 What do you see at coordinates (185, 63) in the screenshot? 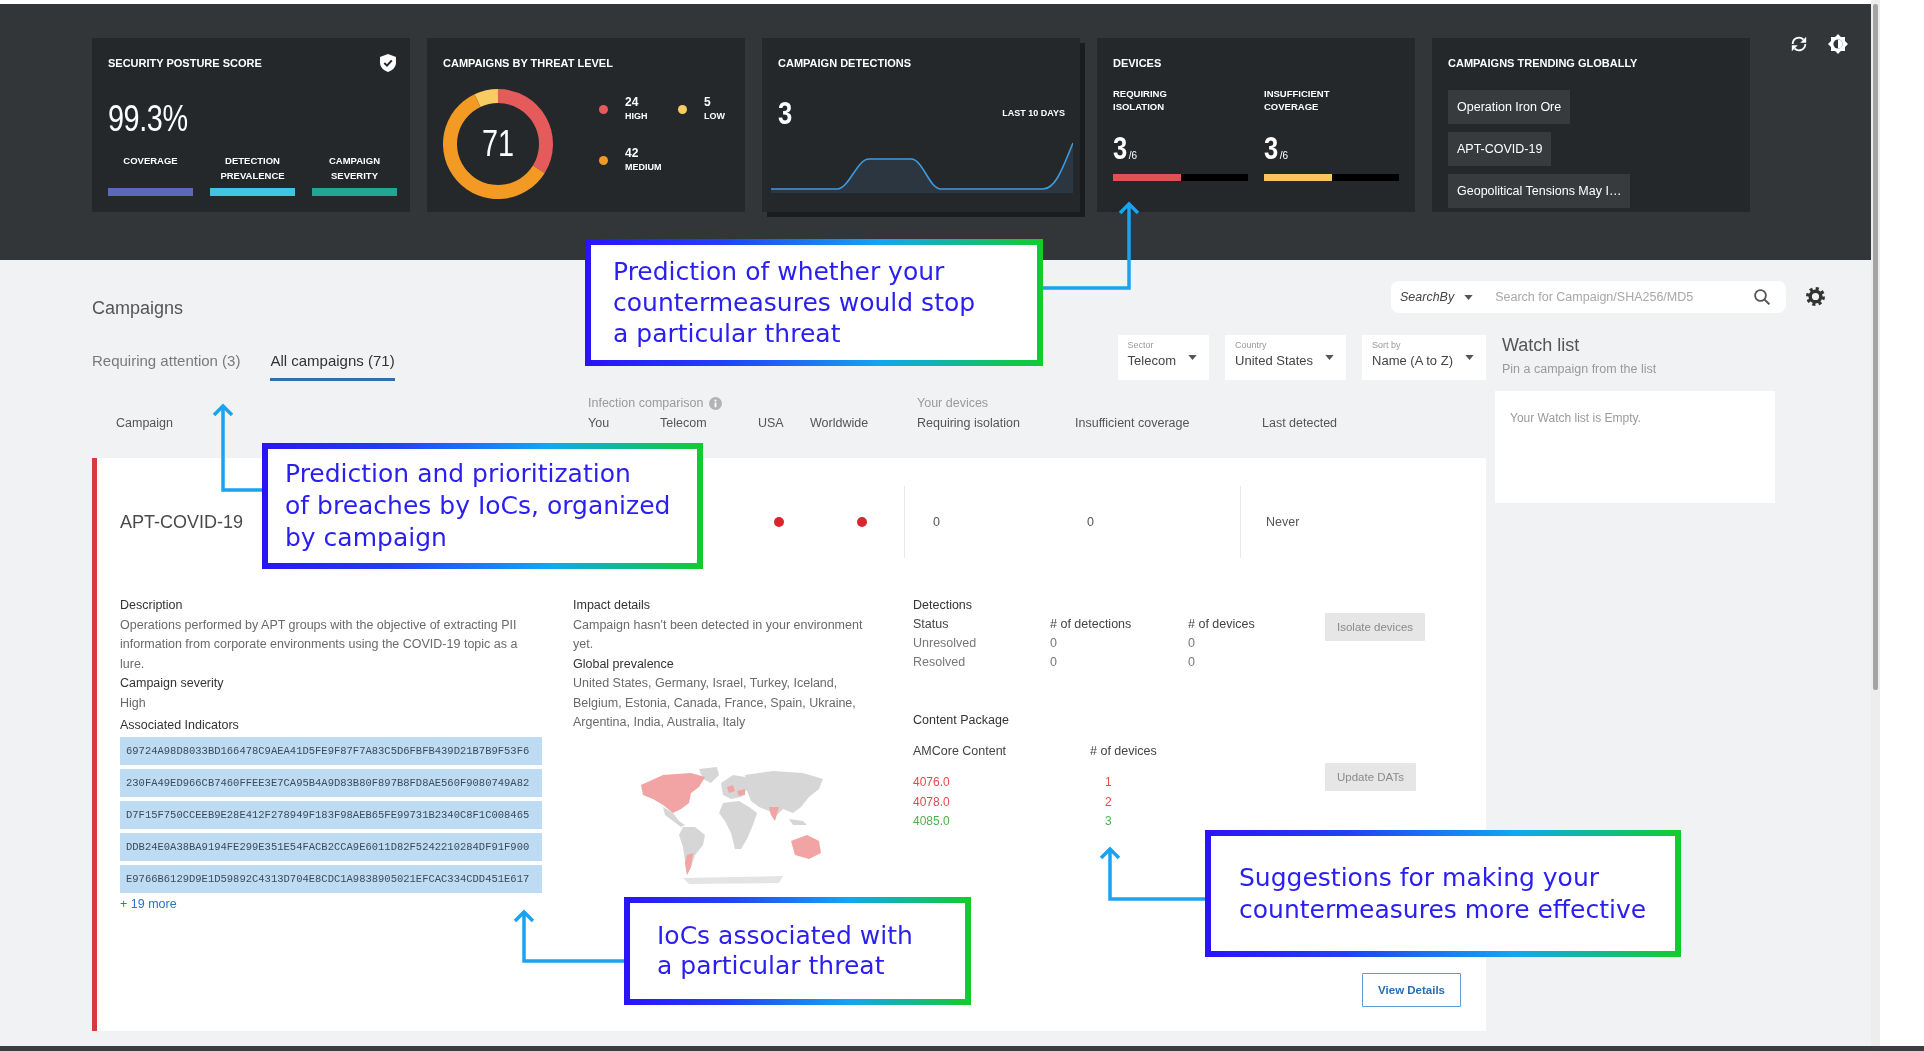
I see `card-title: SECURITY POSTURE SCORE` at bounding box center [185, 63].